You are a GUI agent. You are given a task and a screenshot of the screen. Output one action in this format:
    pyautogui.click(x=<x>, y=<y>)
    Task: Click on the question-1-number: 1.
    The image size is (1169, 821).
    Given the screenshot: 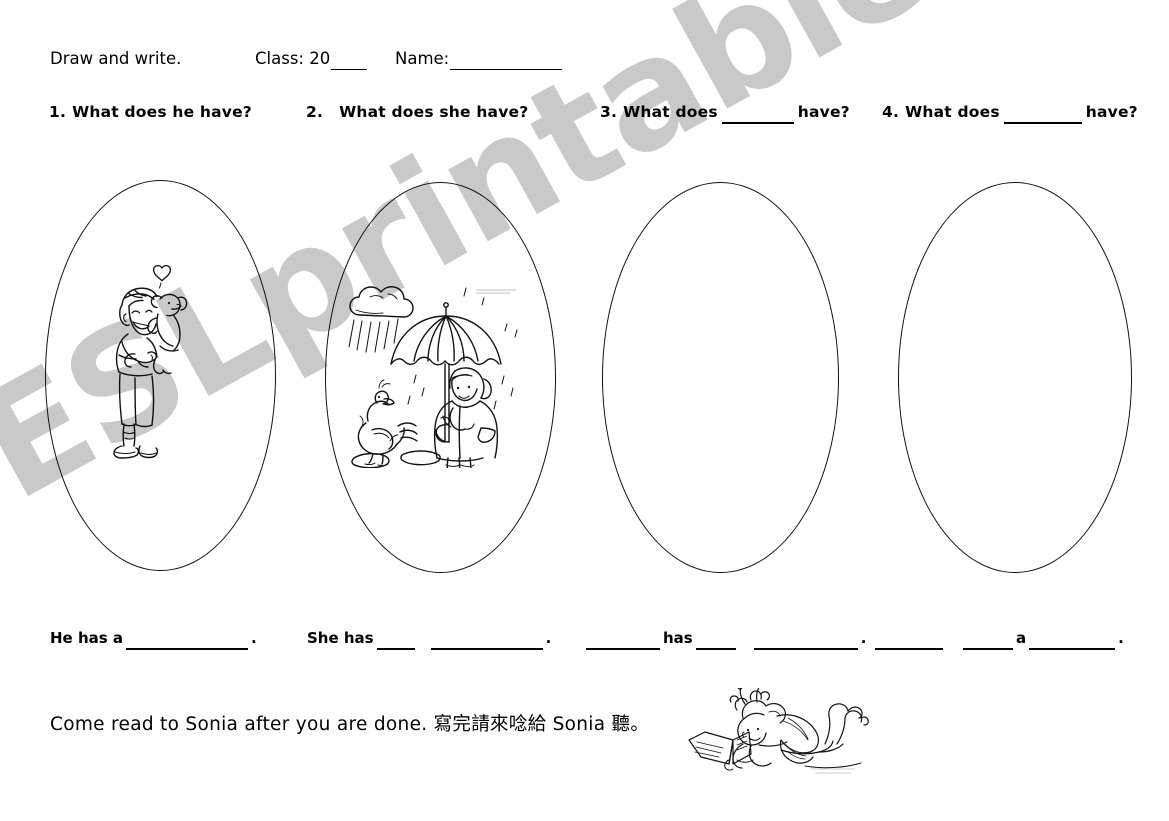 What is the action you would take?
    pyautogui.click(x=58, y=112)
    